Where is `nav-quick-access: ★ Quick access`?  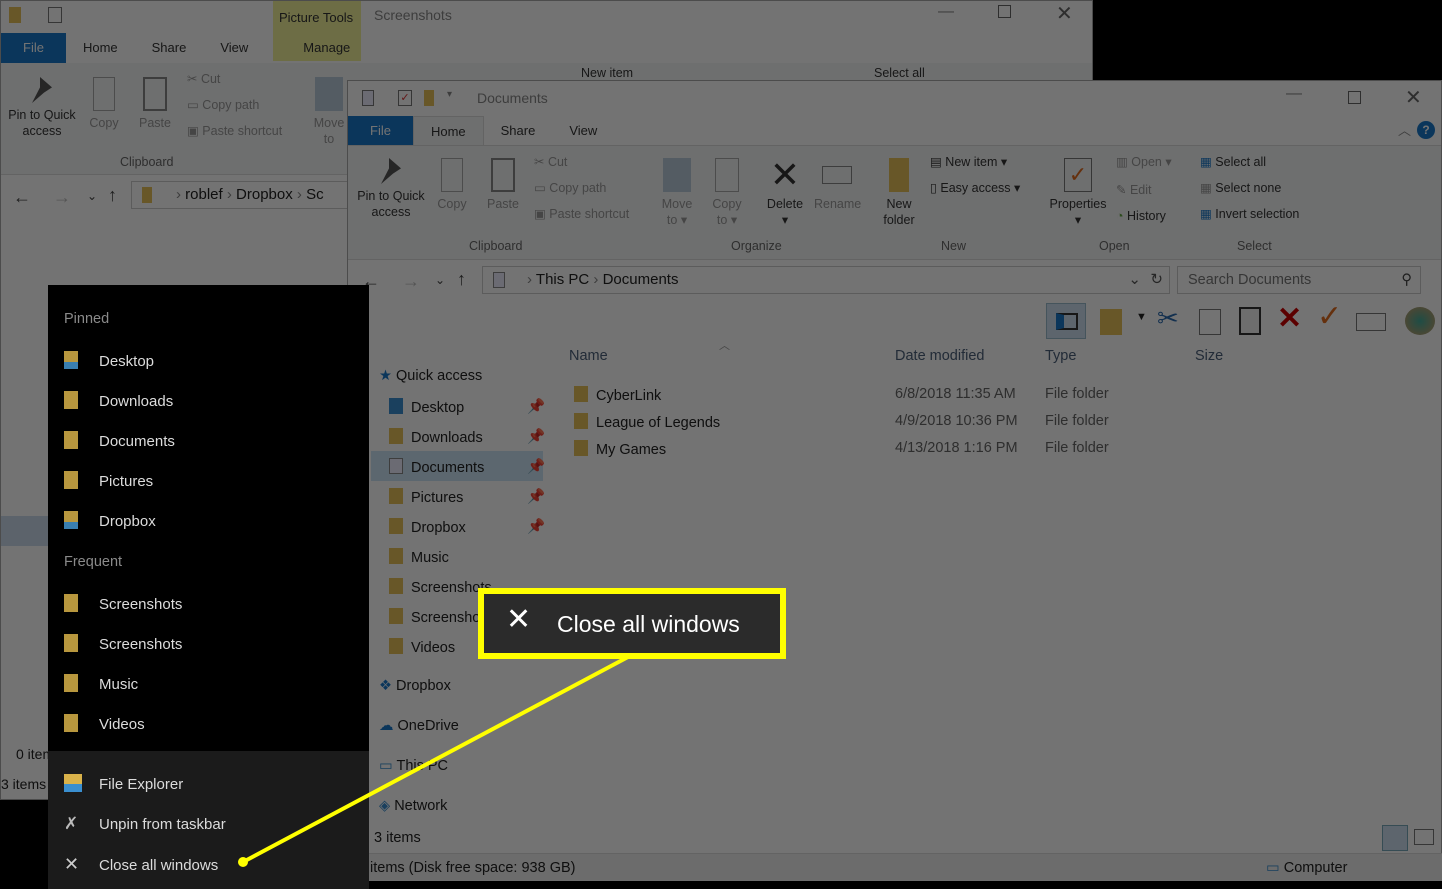
nav-quick-access: ★ Quick access is located at coordinates (430, 376).